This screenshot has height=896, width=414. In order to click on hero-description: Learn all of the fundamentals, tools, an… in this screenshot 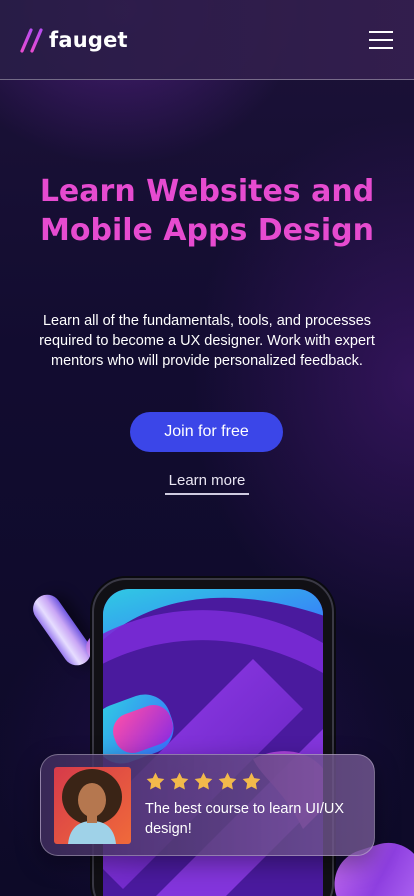, I will do `click(207, 341)`.